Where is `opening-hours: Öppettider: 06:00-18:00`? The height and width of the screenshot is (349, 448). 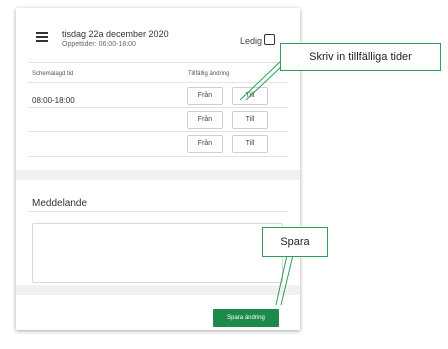 opening-hours: Öppettider: 06:00-18:00 is located at coordinates (99, 44).